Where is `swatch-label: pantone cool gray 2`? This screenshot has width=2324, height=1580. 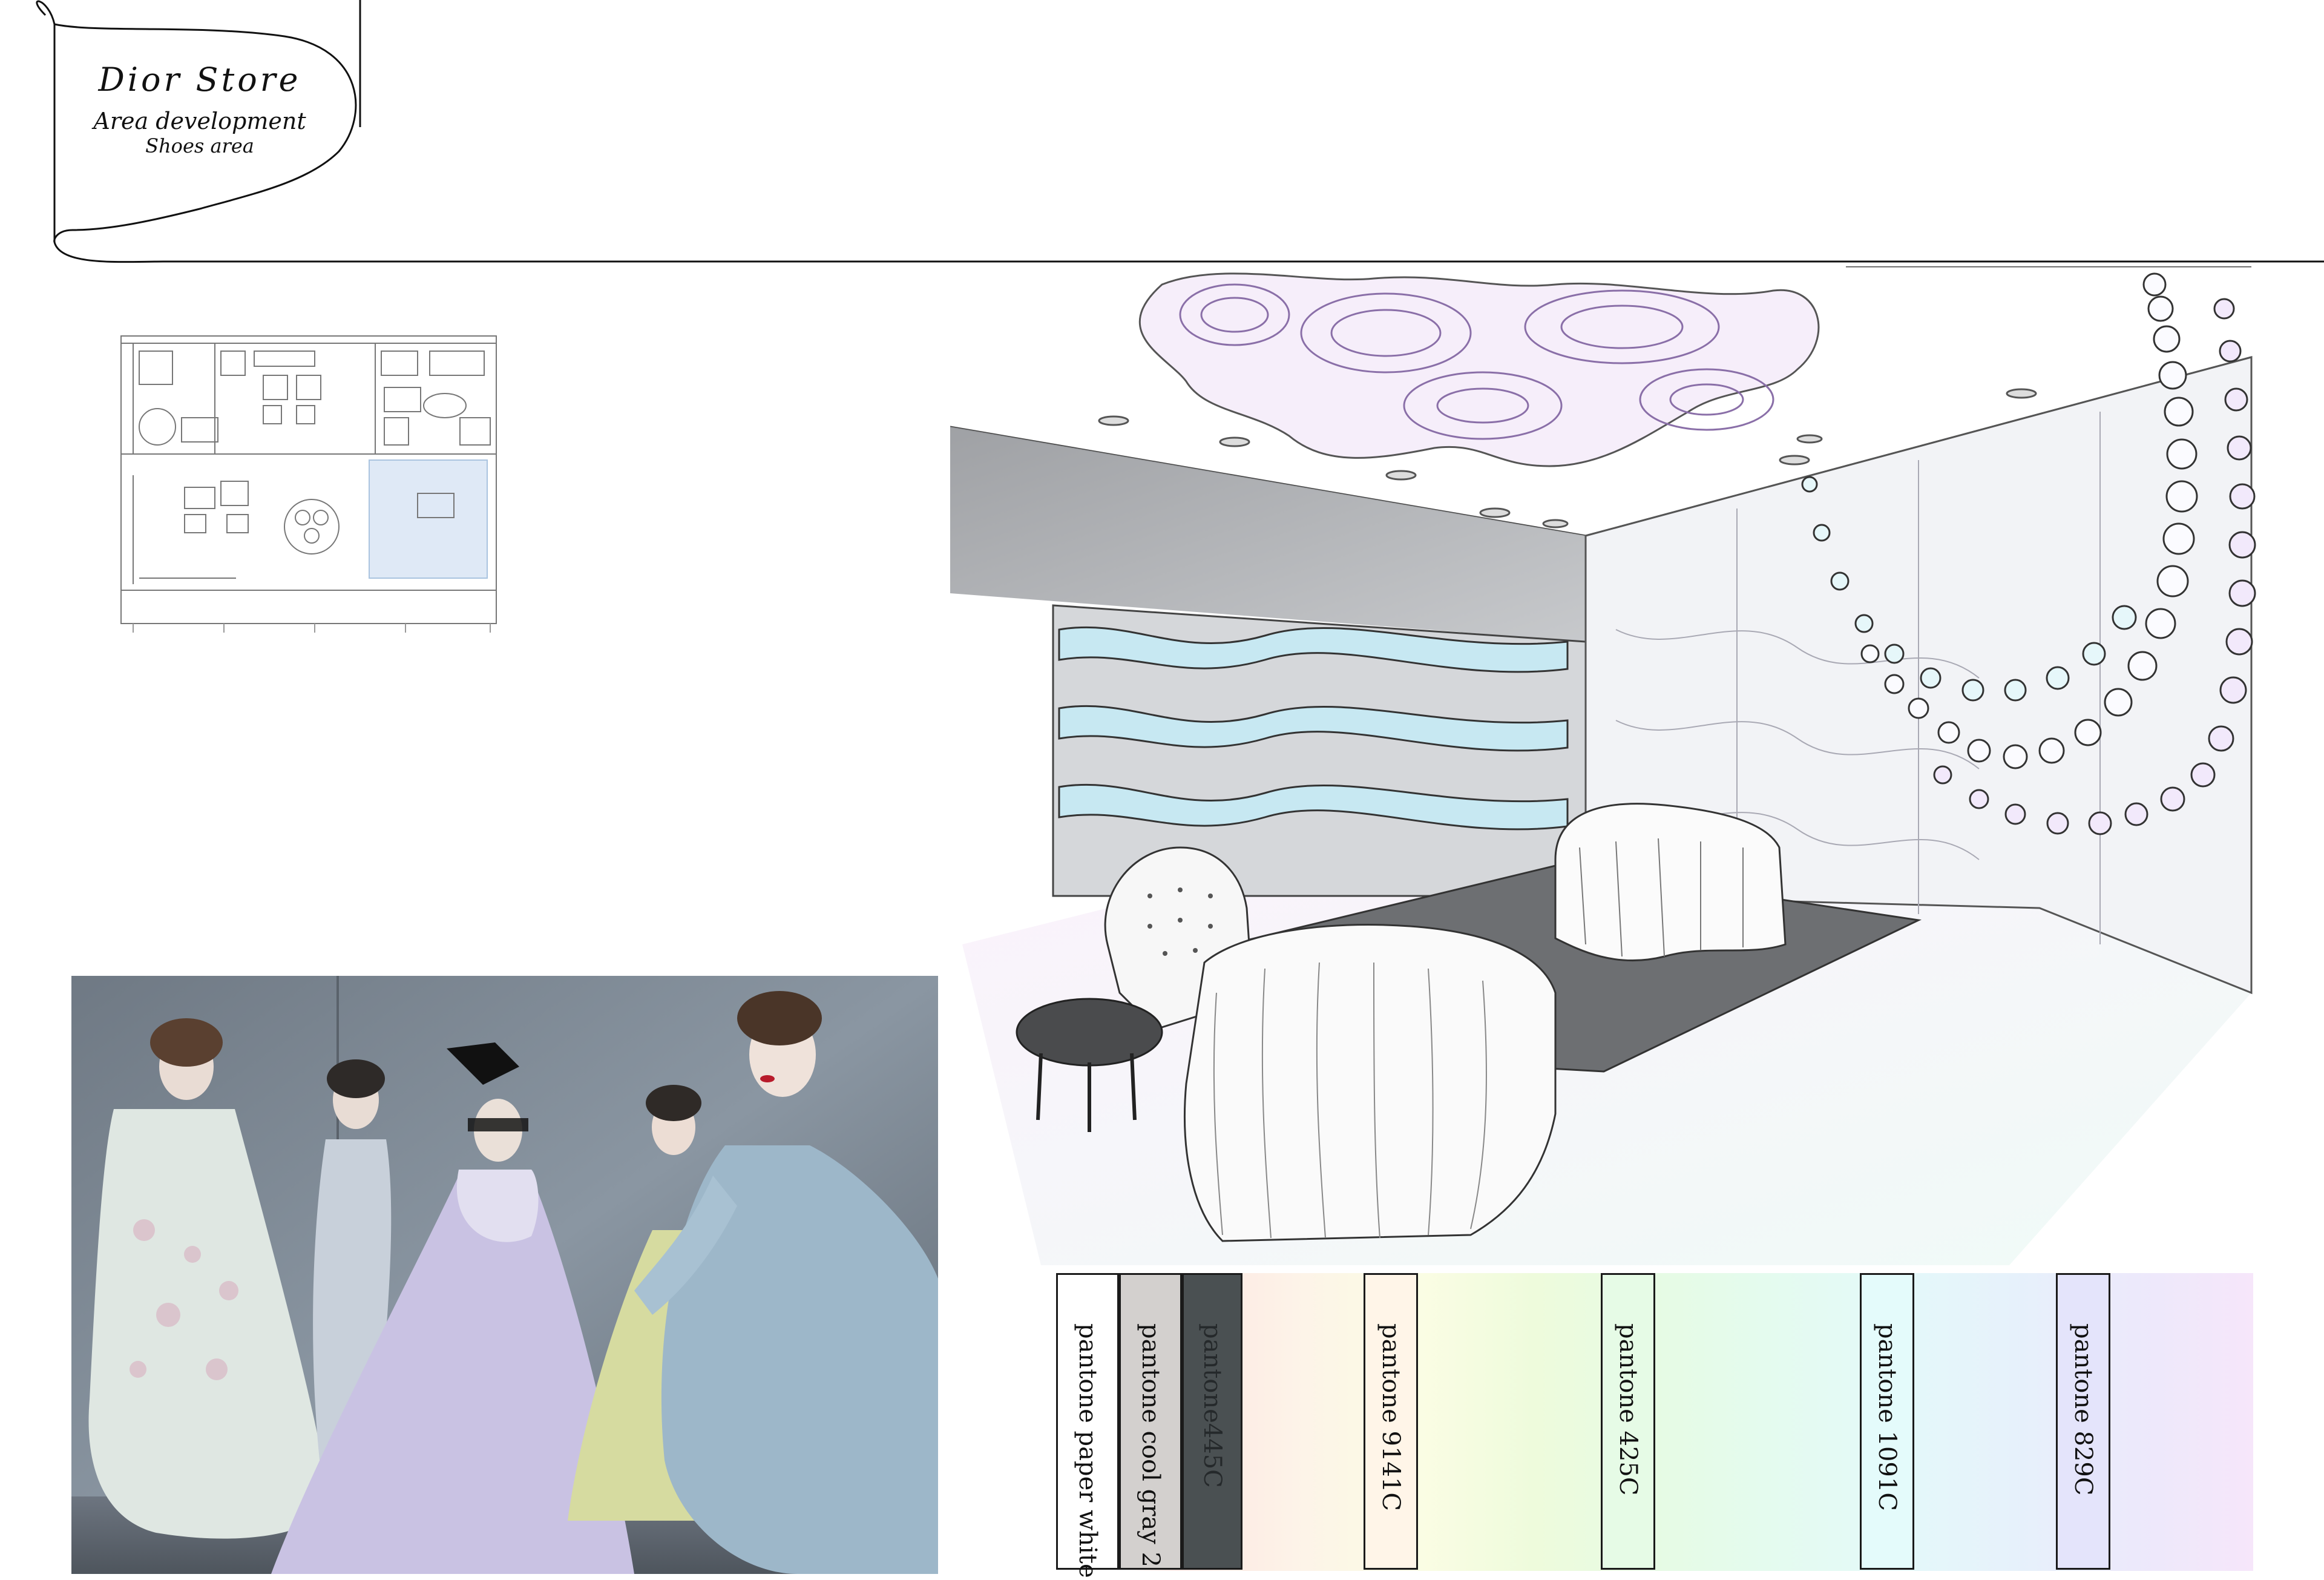
swatch-label: pantone cool gray 2 is located at coordinates (1150, 1445).